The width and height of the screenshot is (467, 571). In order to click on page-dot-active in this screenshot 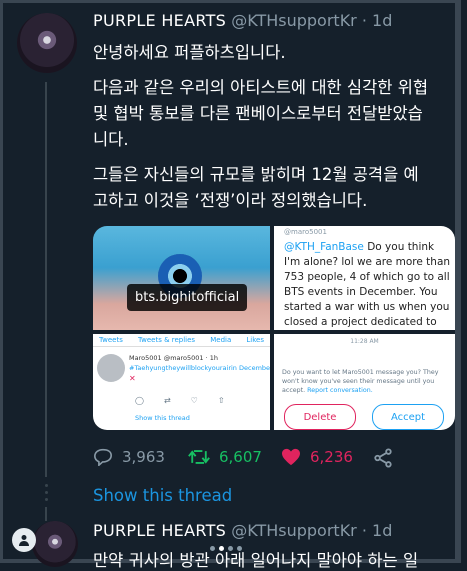, I will do `click(221, 548)`.